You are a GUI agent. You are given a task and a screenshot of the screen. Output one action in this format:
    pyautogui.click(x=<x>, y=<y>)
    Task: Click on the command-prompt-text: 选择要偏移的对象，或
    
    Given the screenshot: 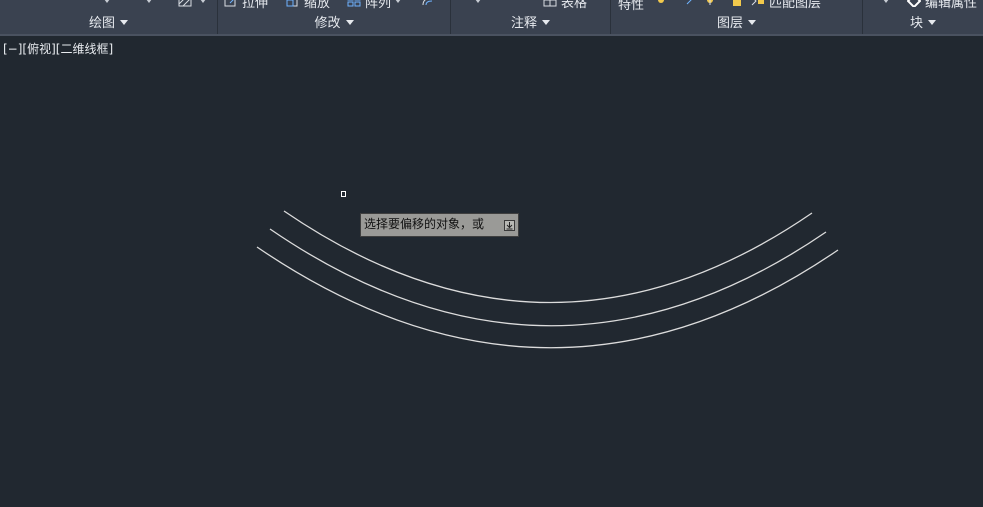 What is the action you would take?
    pyautogui.click(x=424, y=224)
    